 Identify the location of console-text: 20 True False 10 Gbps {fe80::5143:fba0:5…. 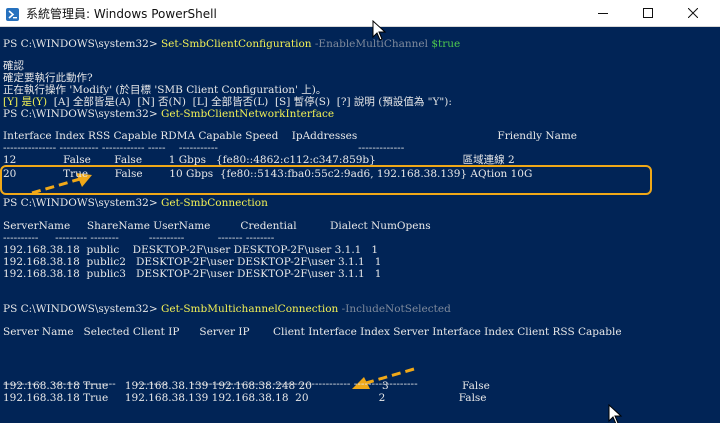
(268, 174).